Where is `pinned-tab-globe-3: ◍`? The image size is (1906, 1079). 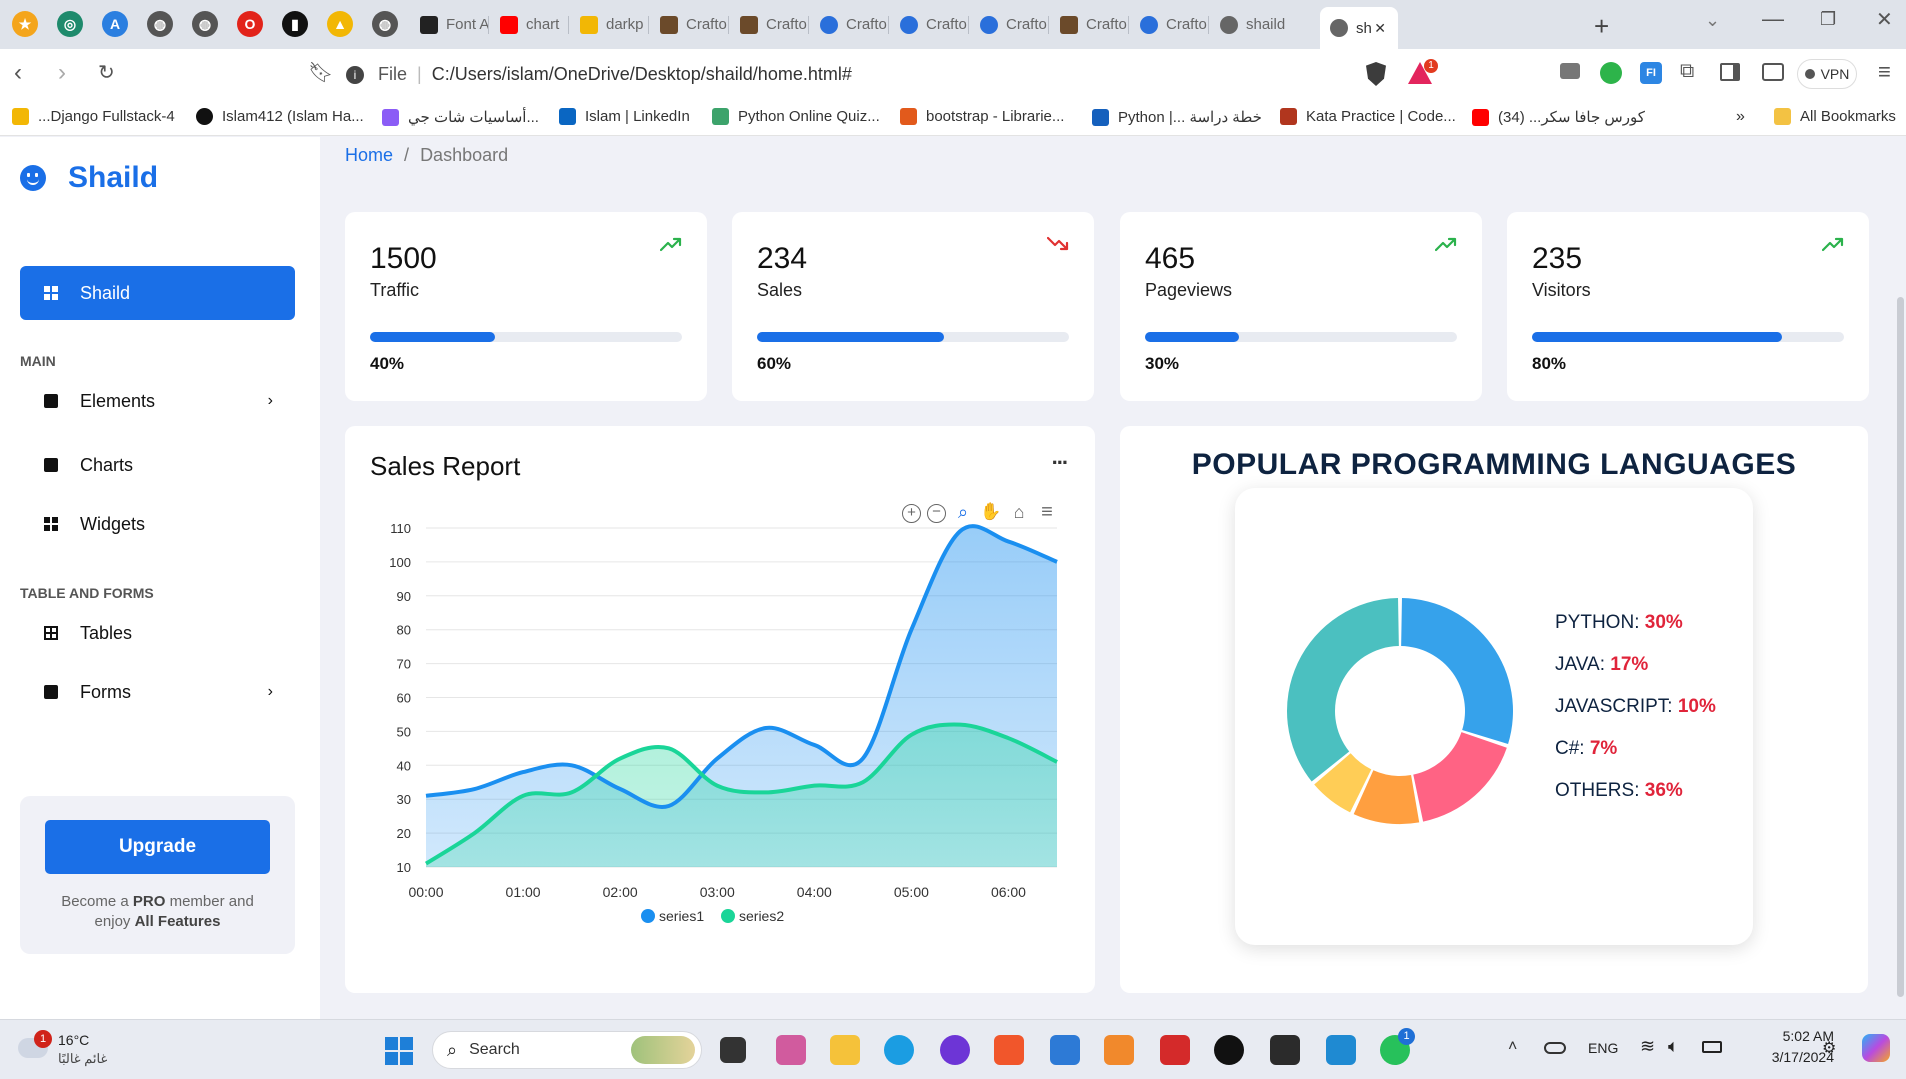 pinned-tab-globe-3: ◍ is located at coordinates (385, 24).